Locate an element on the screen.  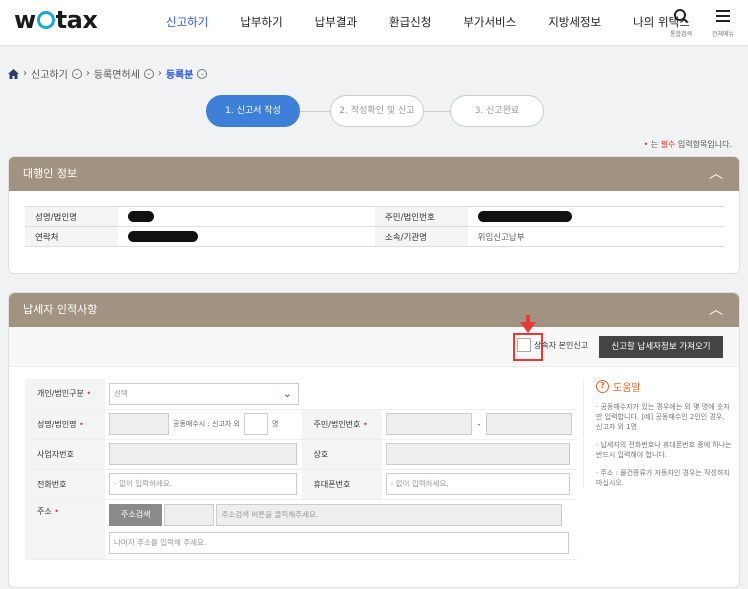
wetax-logo: w tax is located at coordinates (56, 20).